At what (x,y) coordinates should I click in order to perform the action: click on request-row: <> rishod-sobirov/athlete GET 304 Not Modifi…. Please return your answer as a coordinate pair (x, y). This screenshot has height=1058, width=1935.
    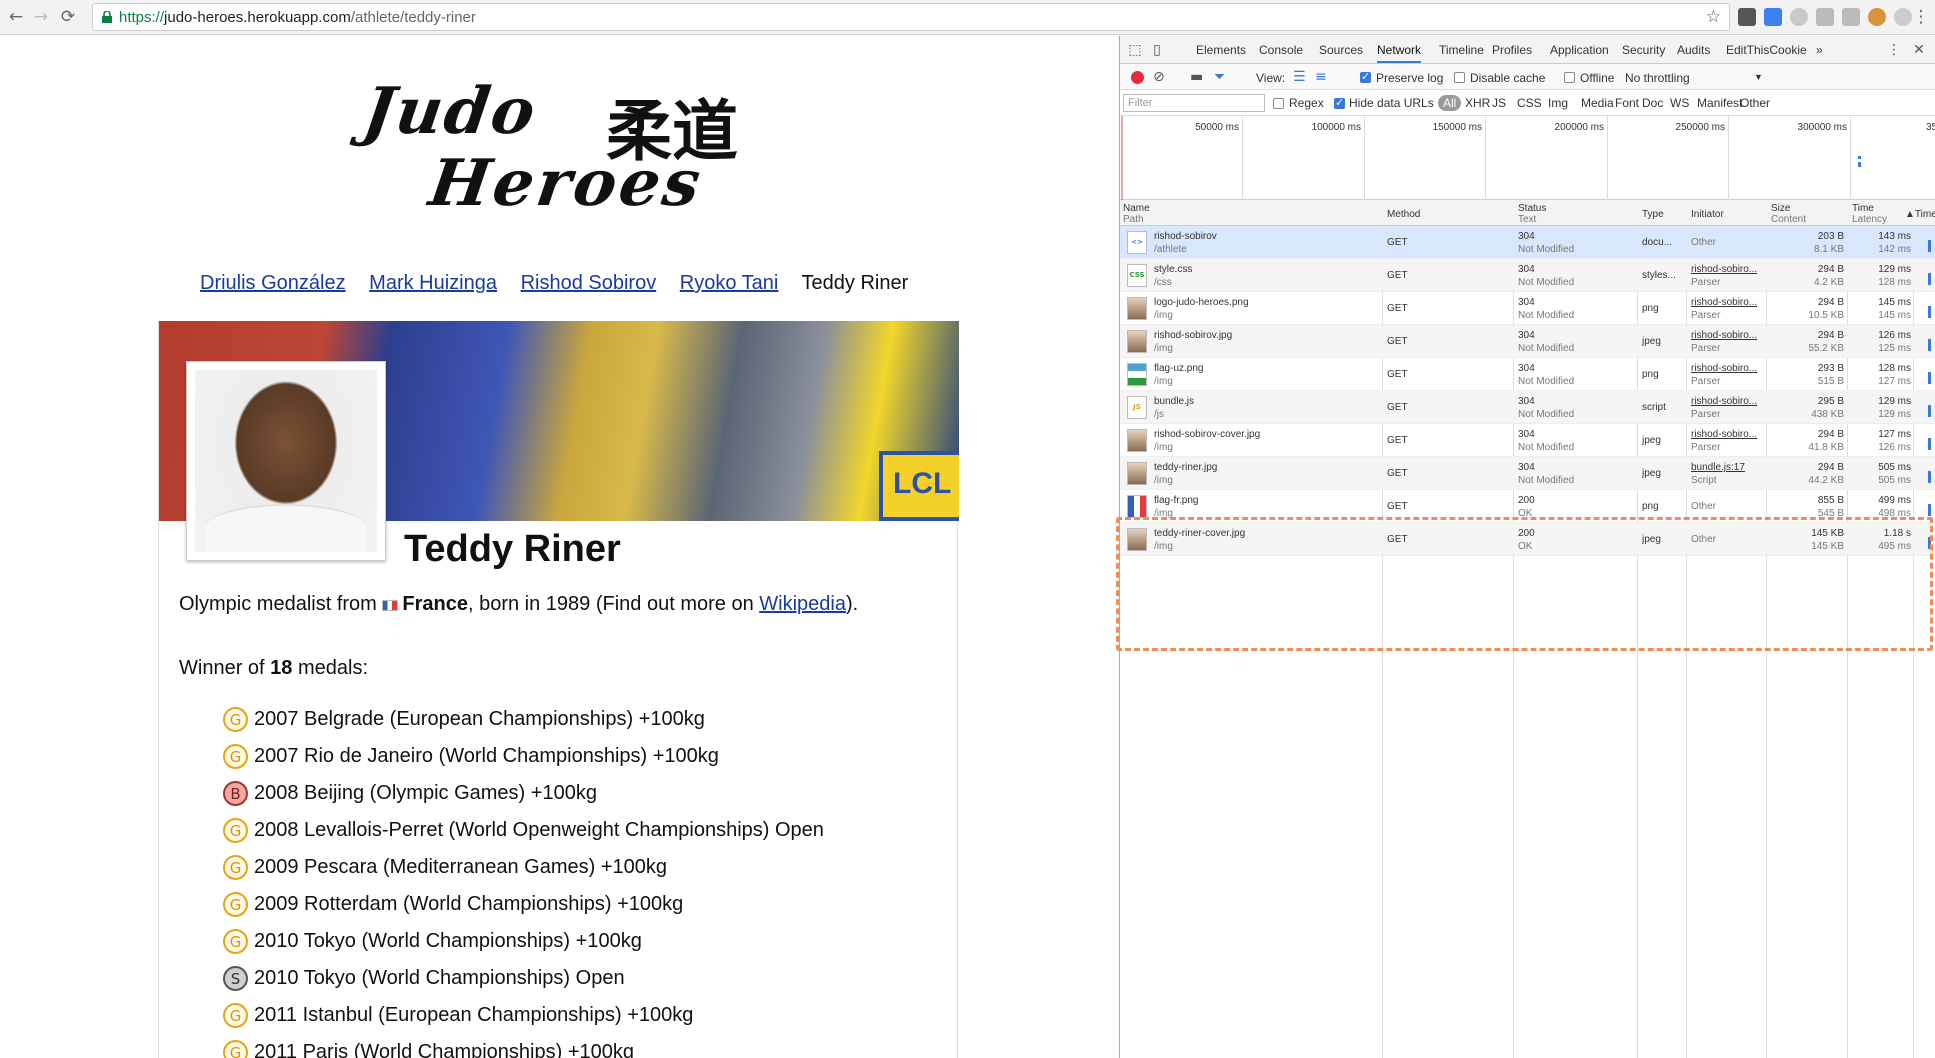
    Looking at the image, I should click on (1527, 242).